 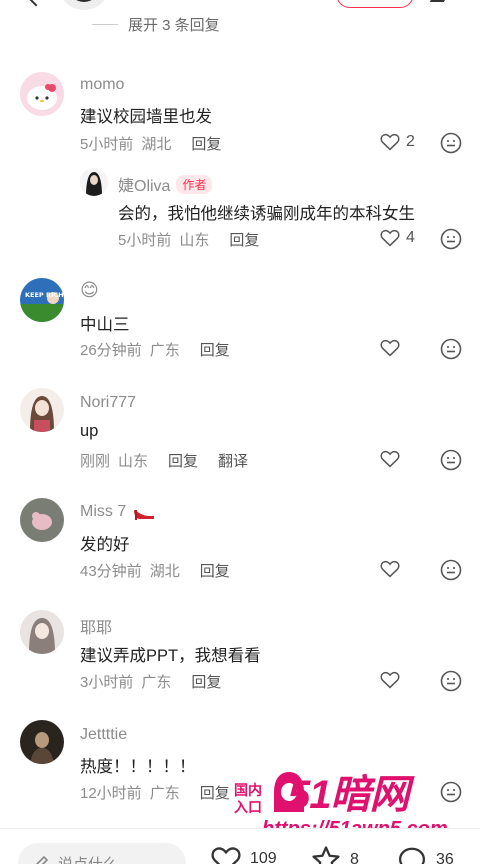 I want to click on username-text: 😊, so click(x=89, y=290).